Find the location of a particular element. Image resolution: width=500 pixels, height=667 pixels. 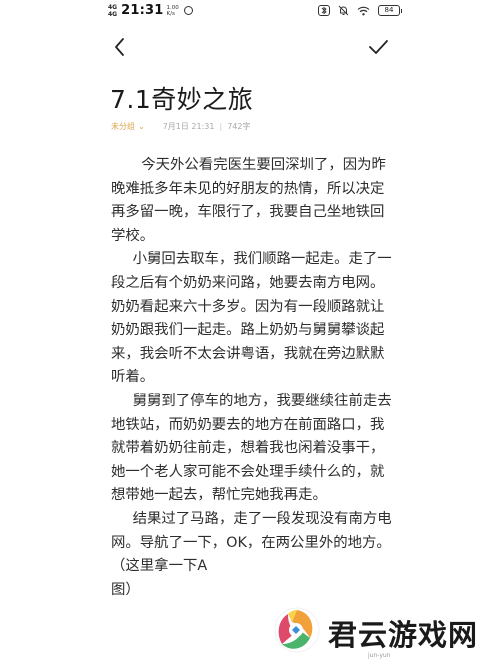

speed-unit: K/s is located at coordinates (170, 13).